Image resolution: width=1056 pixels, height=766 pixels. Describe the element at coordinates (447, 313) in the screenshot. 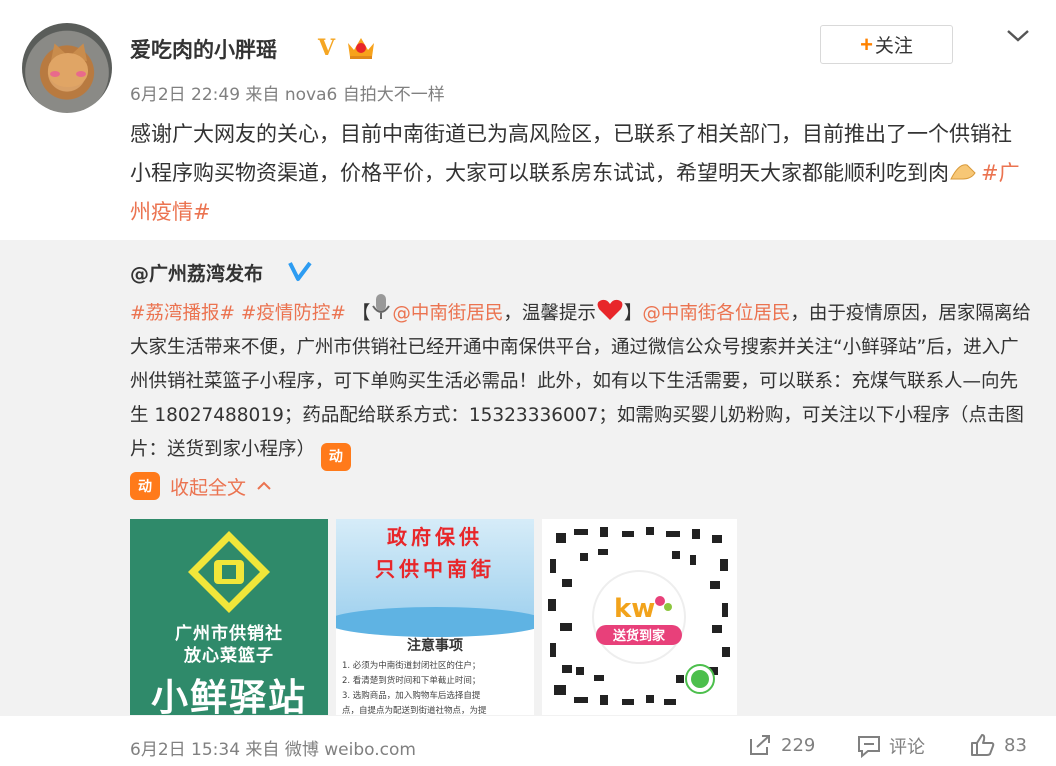

I see `mention-link: @中南街居民` at that location.